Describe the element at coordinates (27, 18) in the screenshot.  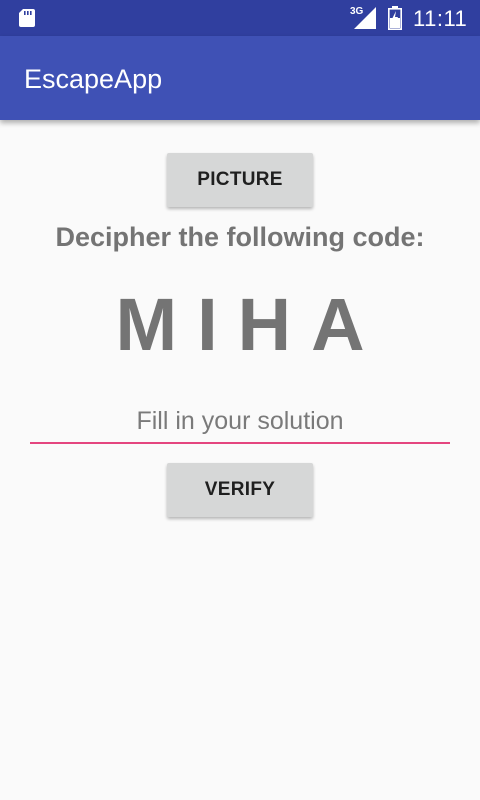
I see `sd-card-icon` at that location.